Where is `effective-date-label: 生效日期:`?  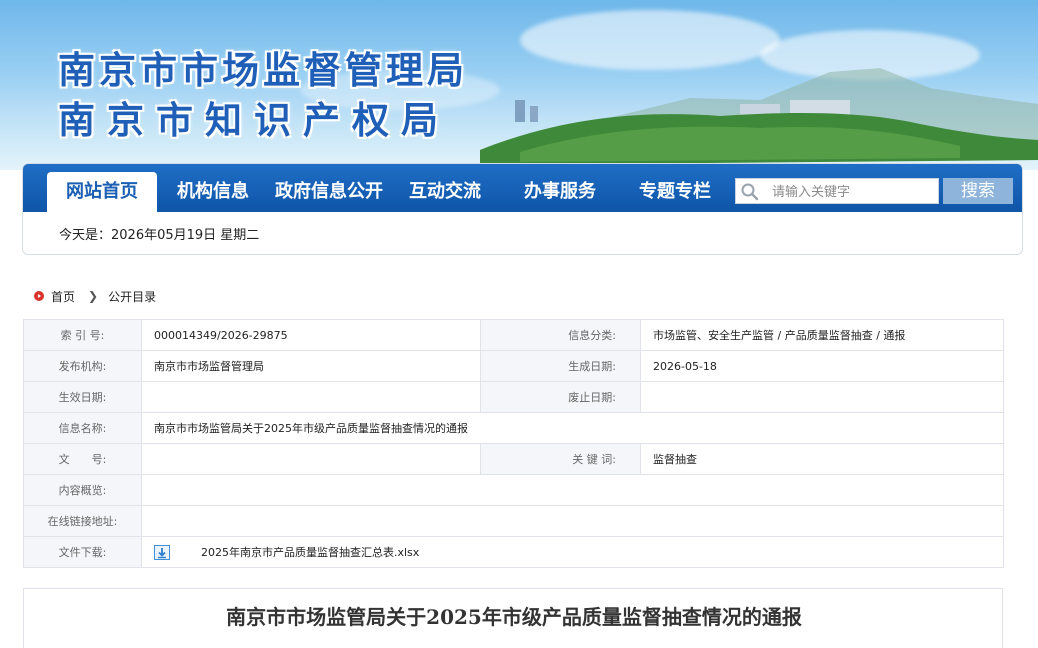 effective-date-label: 生效日期: is located at coordinates (82, 397).